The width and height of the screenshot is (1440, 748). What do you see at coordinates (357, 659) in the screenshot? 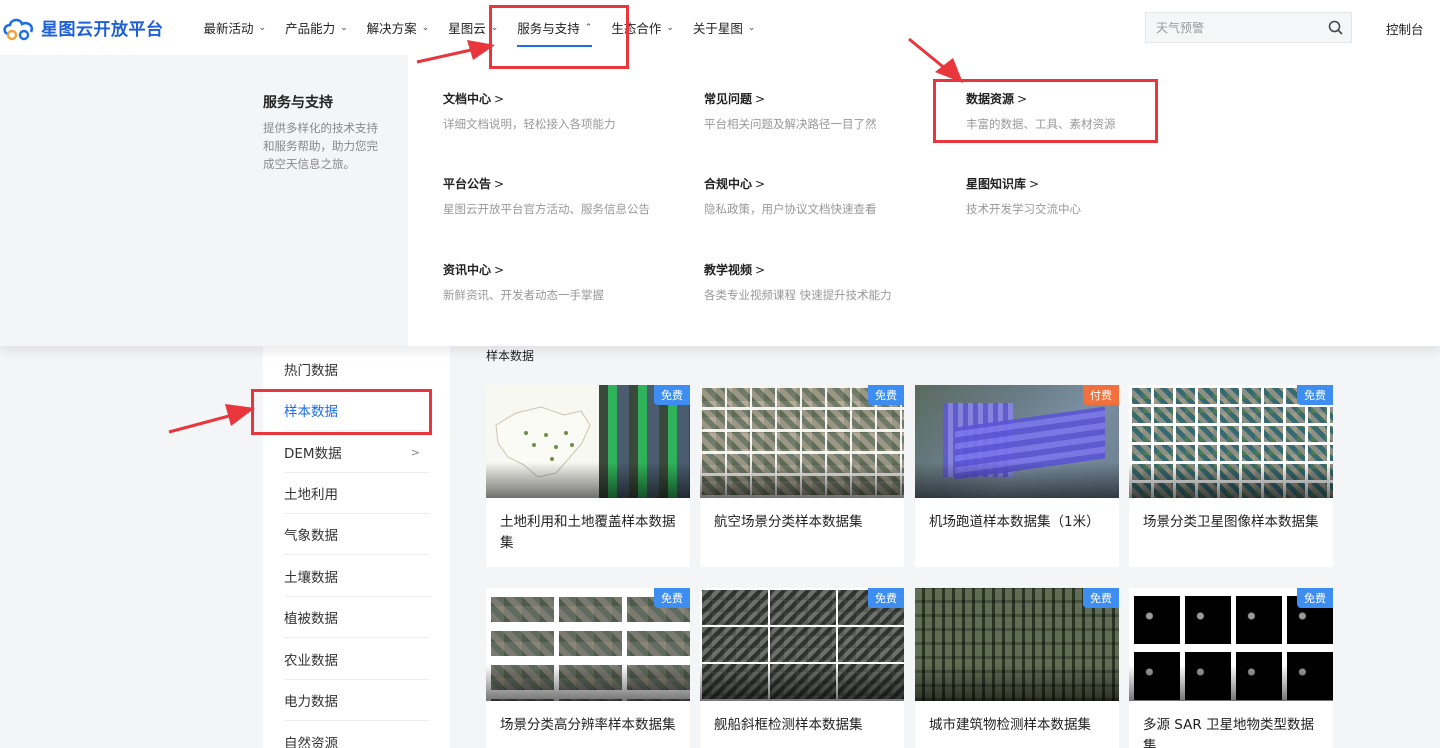
I see `sidebar-item-agriculture-data: 农业数据` at bounding box center [357, 659].